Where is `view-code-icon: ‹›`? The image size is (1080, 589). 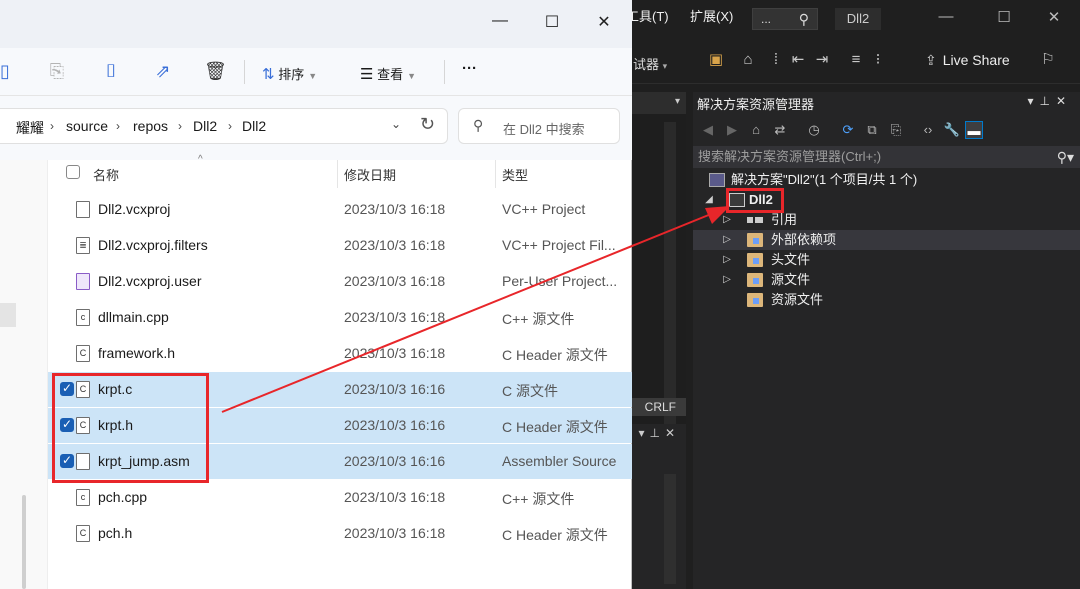
view-code-icon: ‹› is located at coordinates (928, 130).